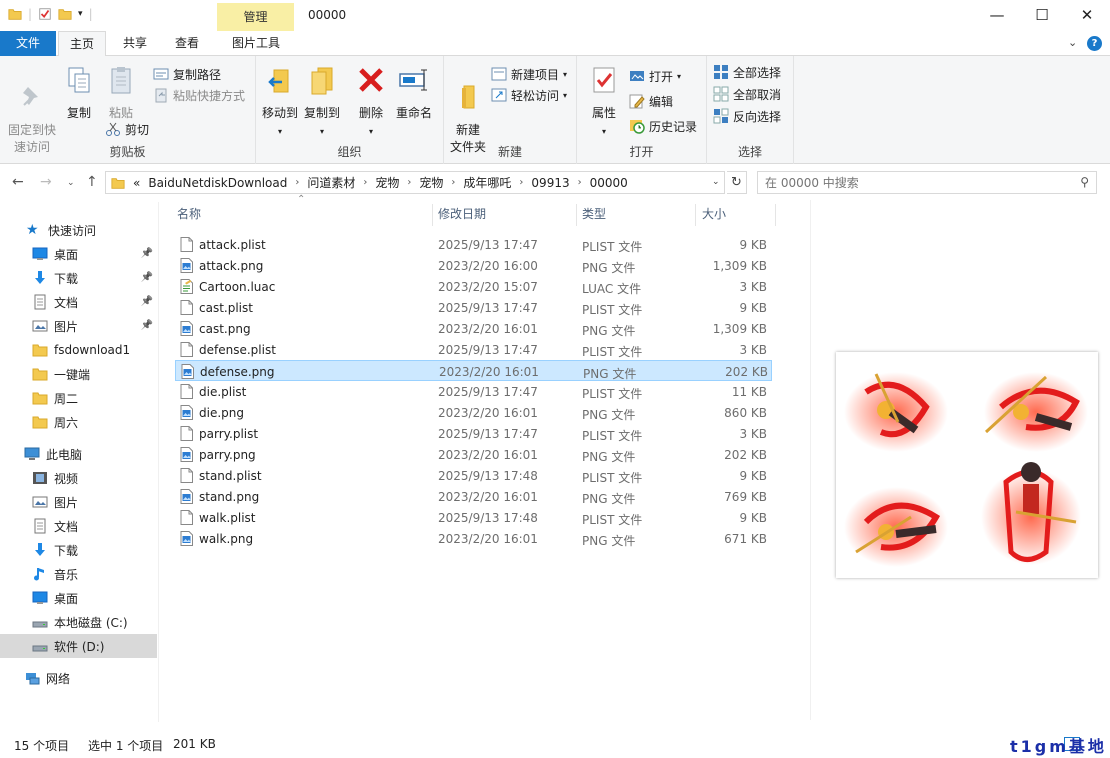 This screenshot has height=758, width=1110. What do you see at coordinates (256, 43) in the screenshot?
I see `tab-picture-tools: 图片工具` at bounding box center [256, 43].